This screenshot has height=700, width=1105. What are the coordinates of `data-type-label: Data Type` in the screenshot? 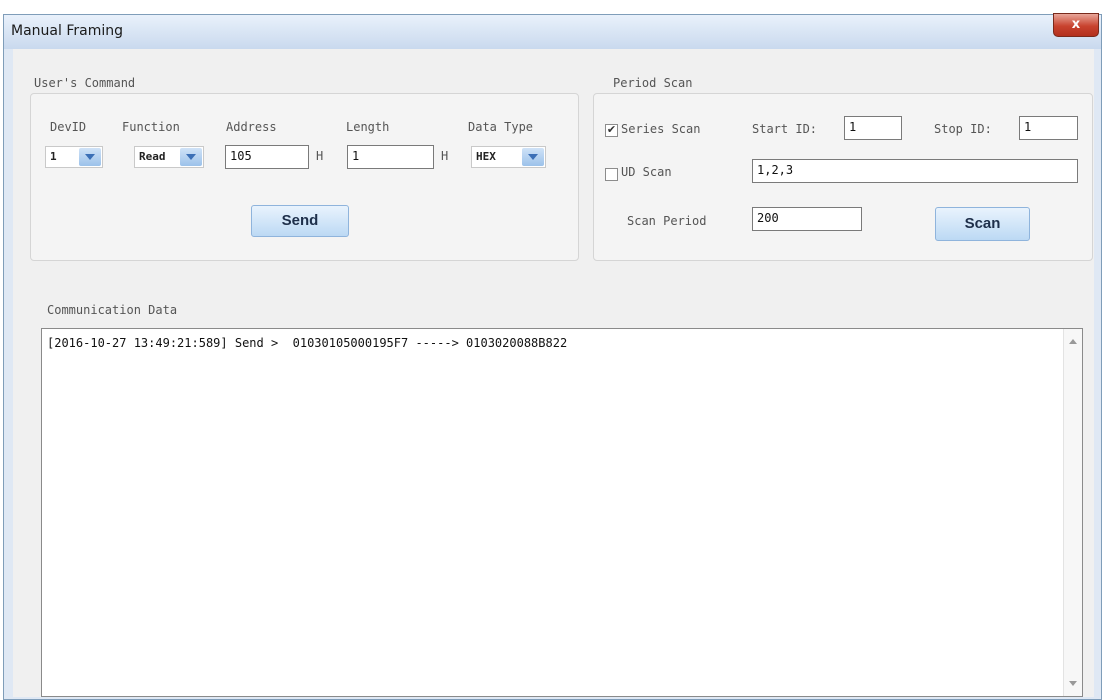 It's located at (501, 127).